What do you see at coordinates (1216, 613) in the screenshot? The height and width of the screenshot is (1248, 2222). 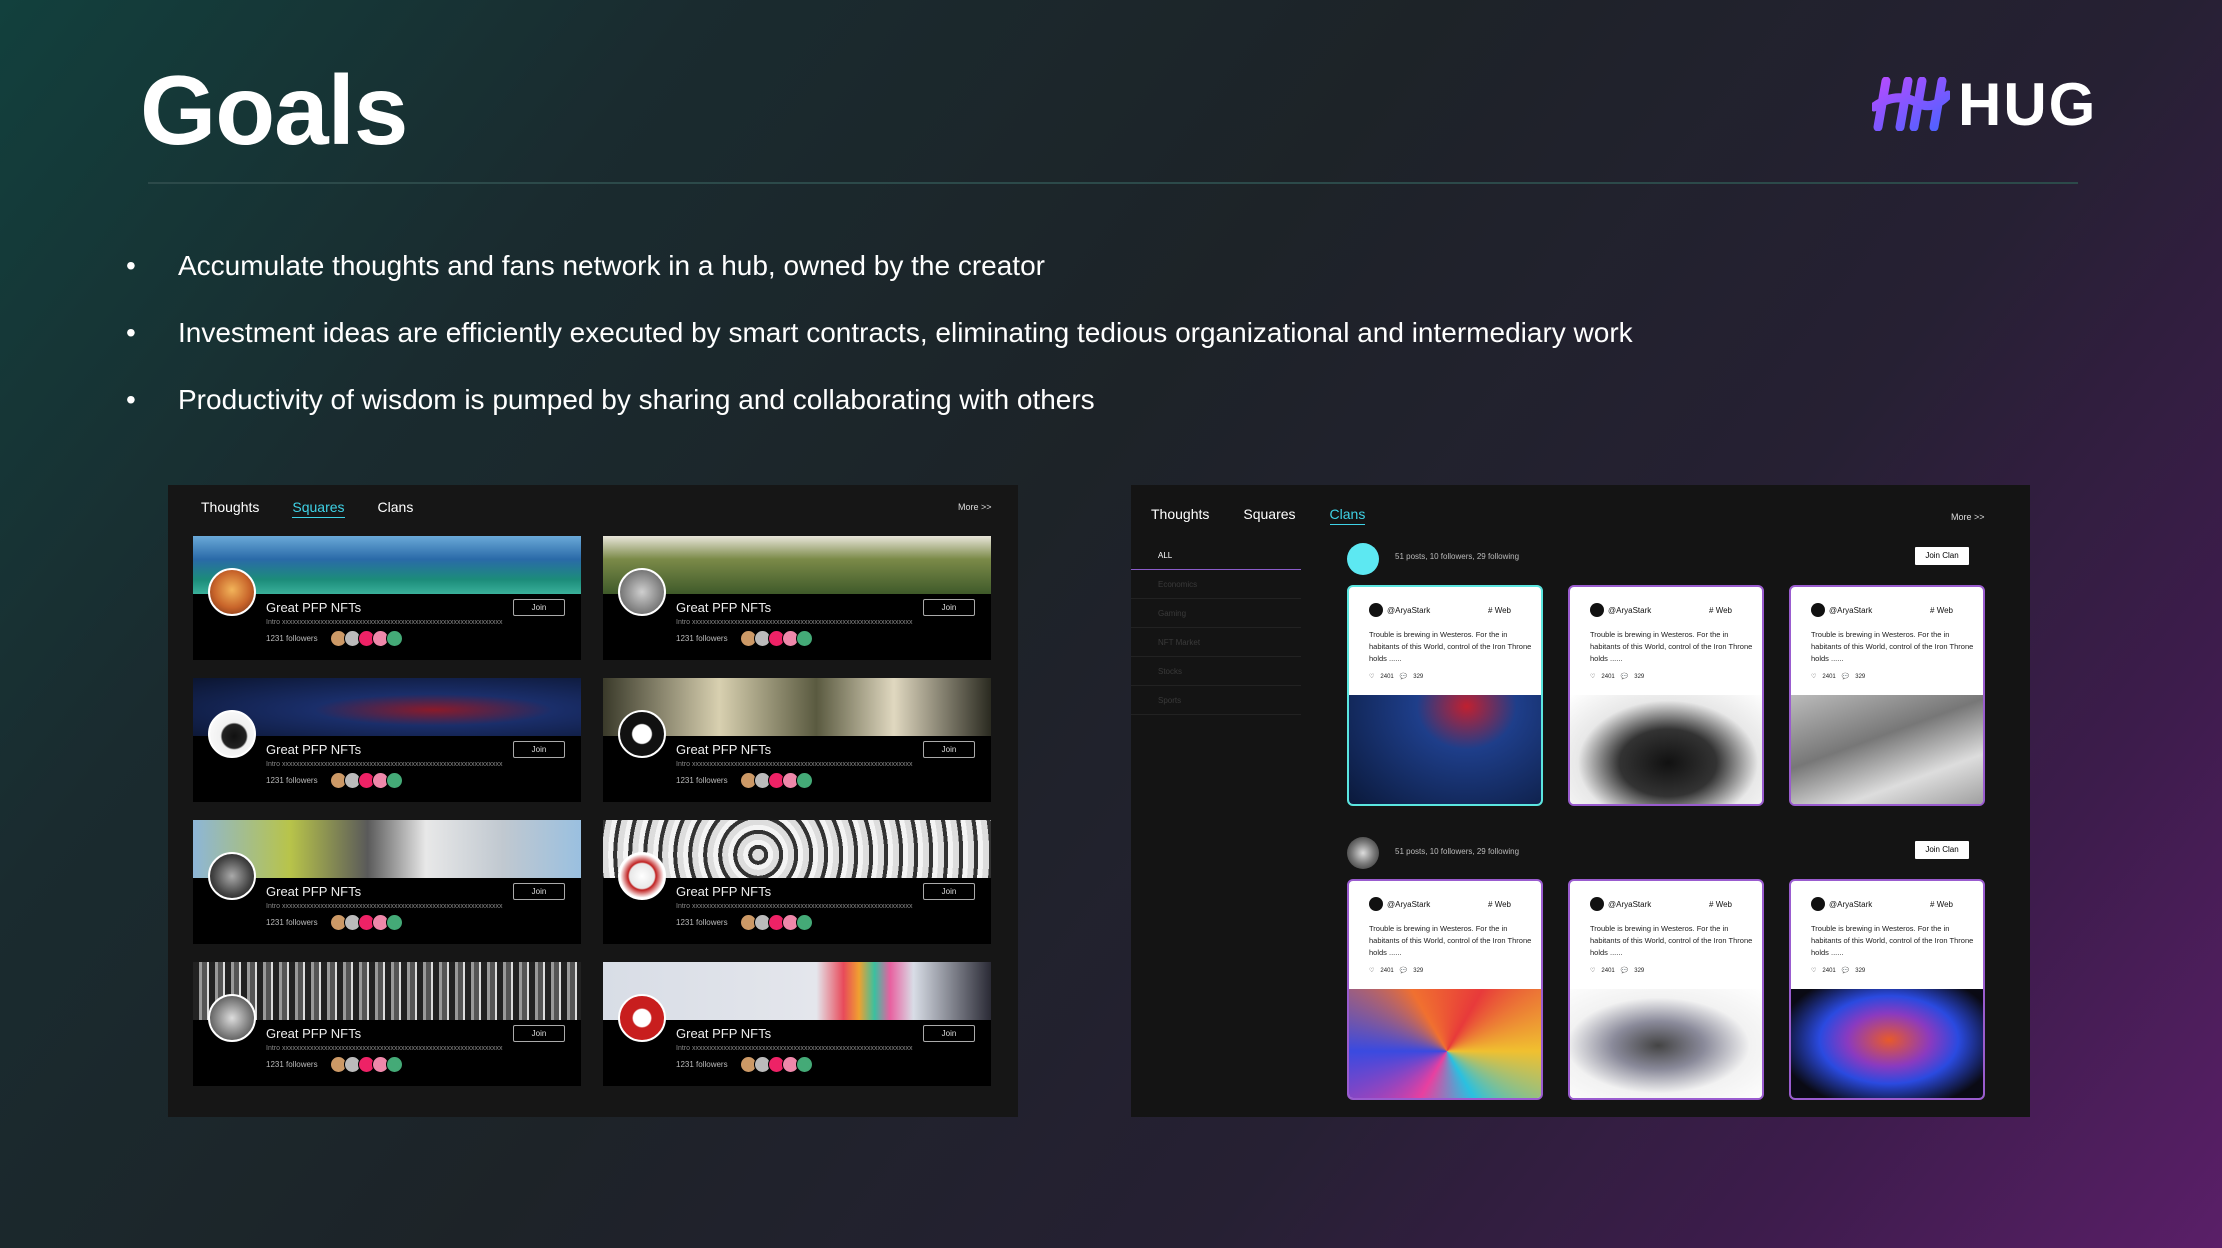 I see `sidebar-item-gaming: Gaming` at bounding box center [1216, 613].